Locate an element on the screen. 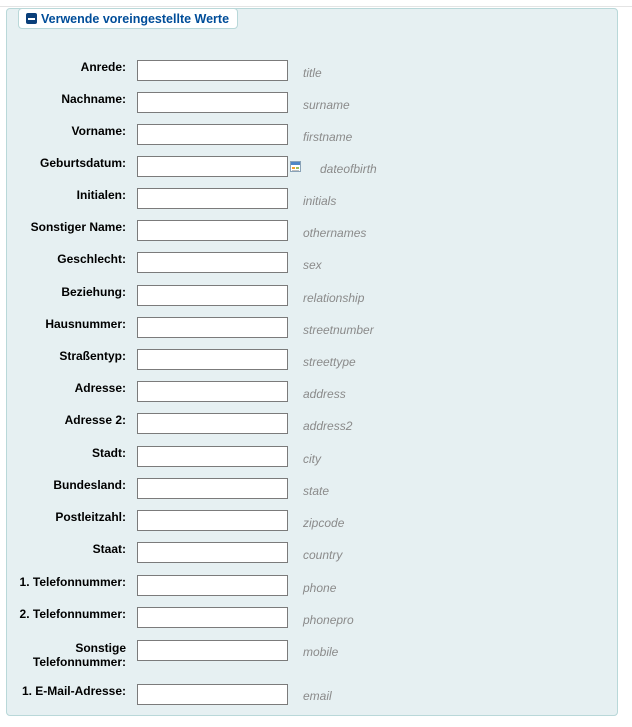 Image resolution: width=632 pixels, height=727 pixels. minus-square-icon is located at coordinates (31, 18).